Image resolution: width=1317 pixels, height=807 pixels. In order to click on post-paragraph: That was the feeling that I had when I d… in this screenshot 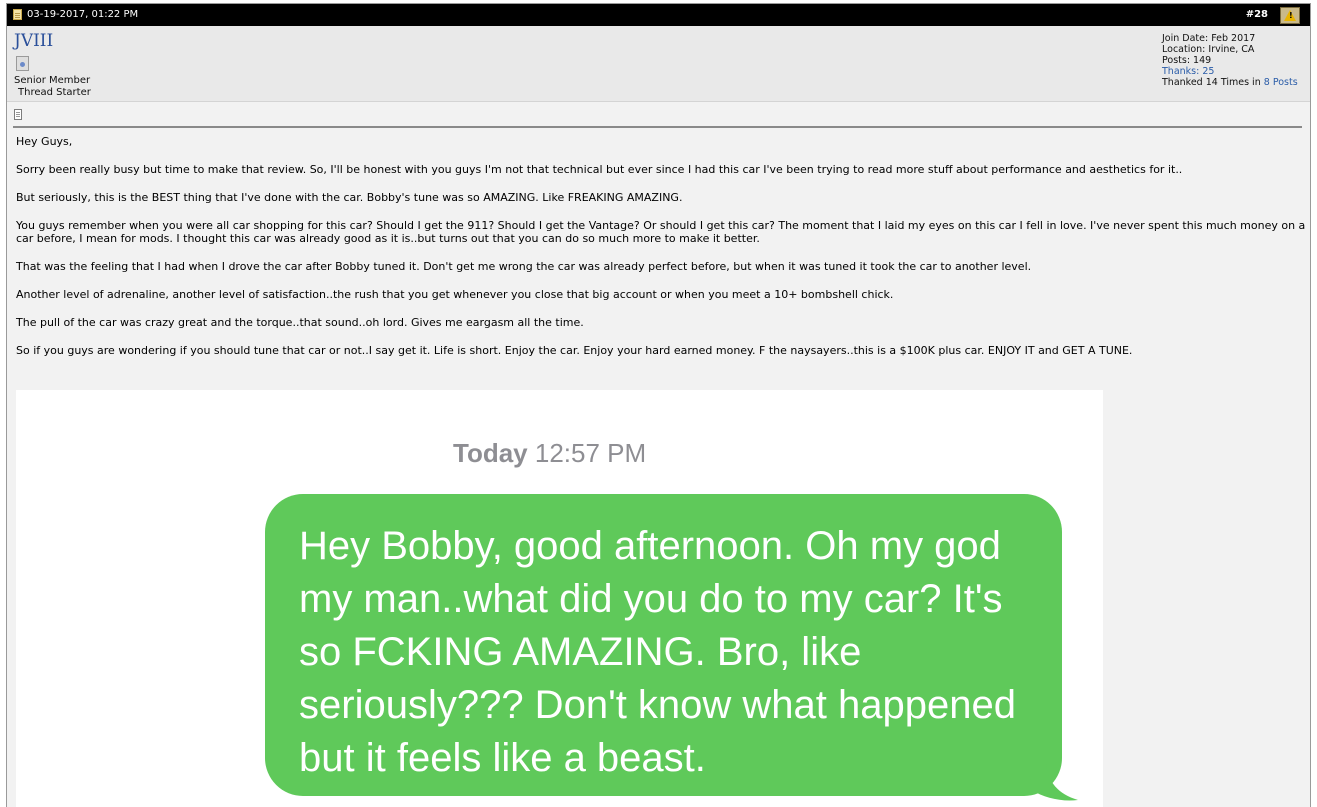, I will do `click(524, 266)`.